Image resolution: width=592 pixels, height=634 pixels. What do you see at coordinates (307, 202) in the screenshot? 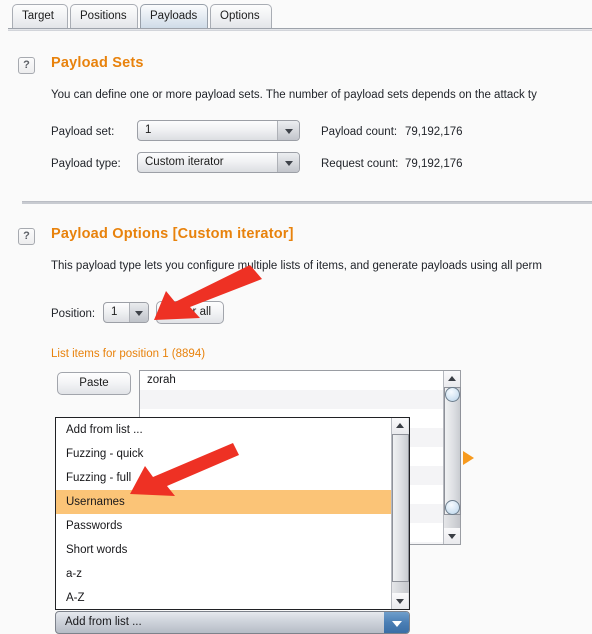
I see `section-divider` at bounding box center [307, 202].